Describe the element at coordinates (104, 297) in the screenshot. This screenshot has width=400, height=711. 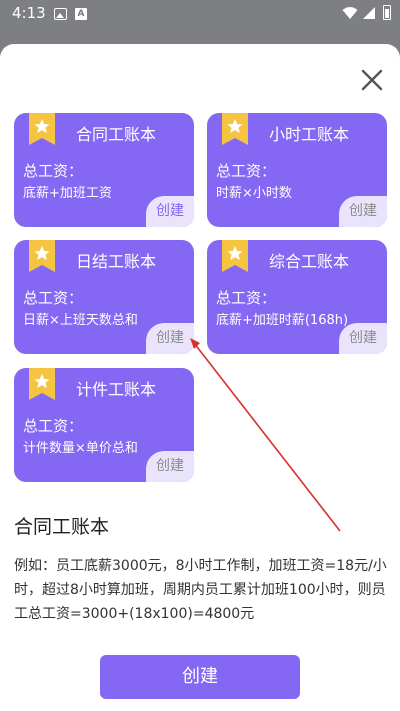
I see `ledger-card: 日结工账本总工资： 日薪×上班天数总和 创建` at that location.